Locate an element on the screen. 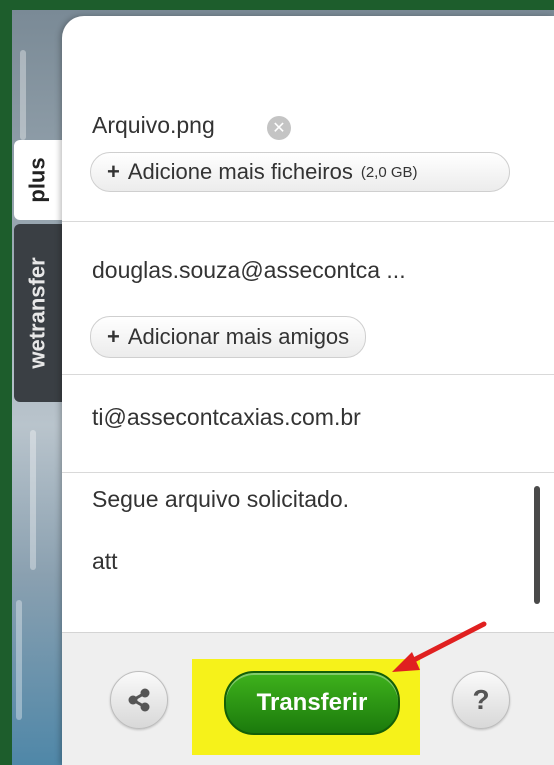  message-line: att is located at coordinates (105, 561).